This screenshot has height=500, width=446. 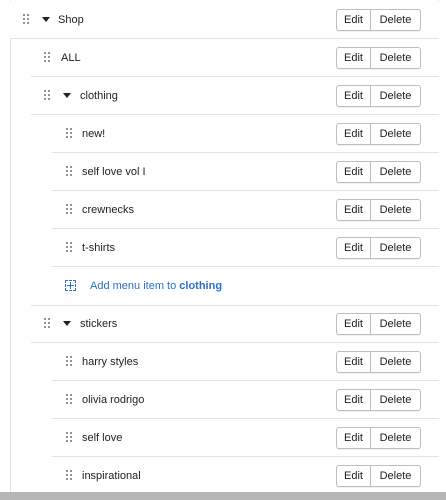 What do you see at coordinates (71, 58) in the screenshot?
I see `menu-item-label: ALL` at bounding box center [71, 58].